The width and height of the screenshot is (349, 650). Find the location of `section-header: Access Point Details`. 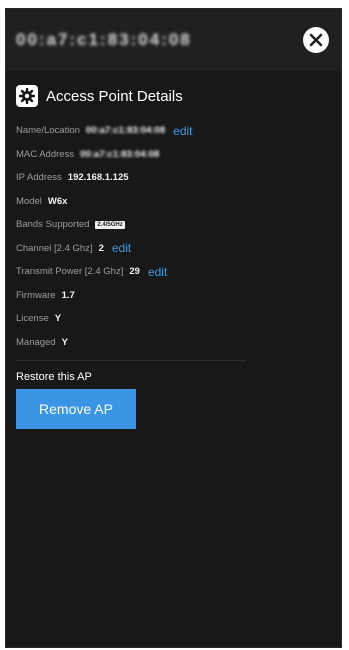

section-header: Access Point Details is located at coordinates (173, 96).